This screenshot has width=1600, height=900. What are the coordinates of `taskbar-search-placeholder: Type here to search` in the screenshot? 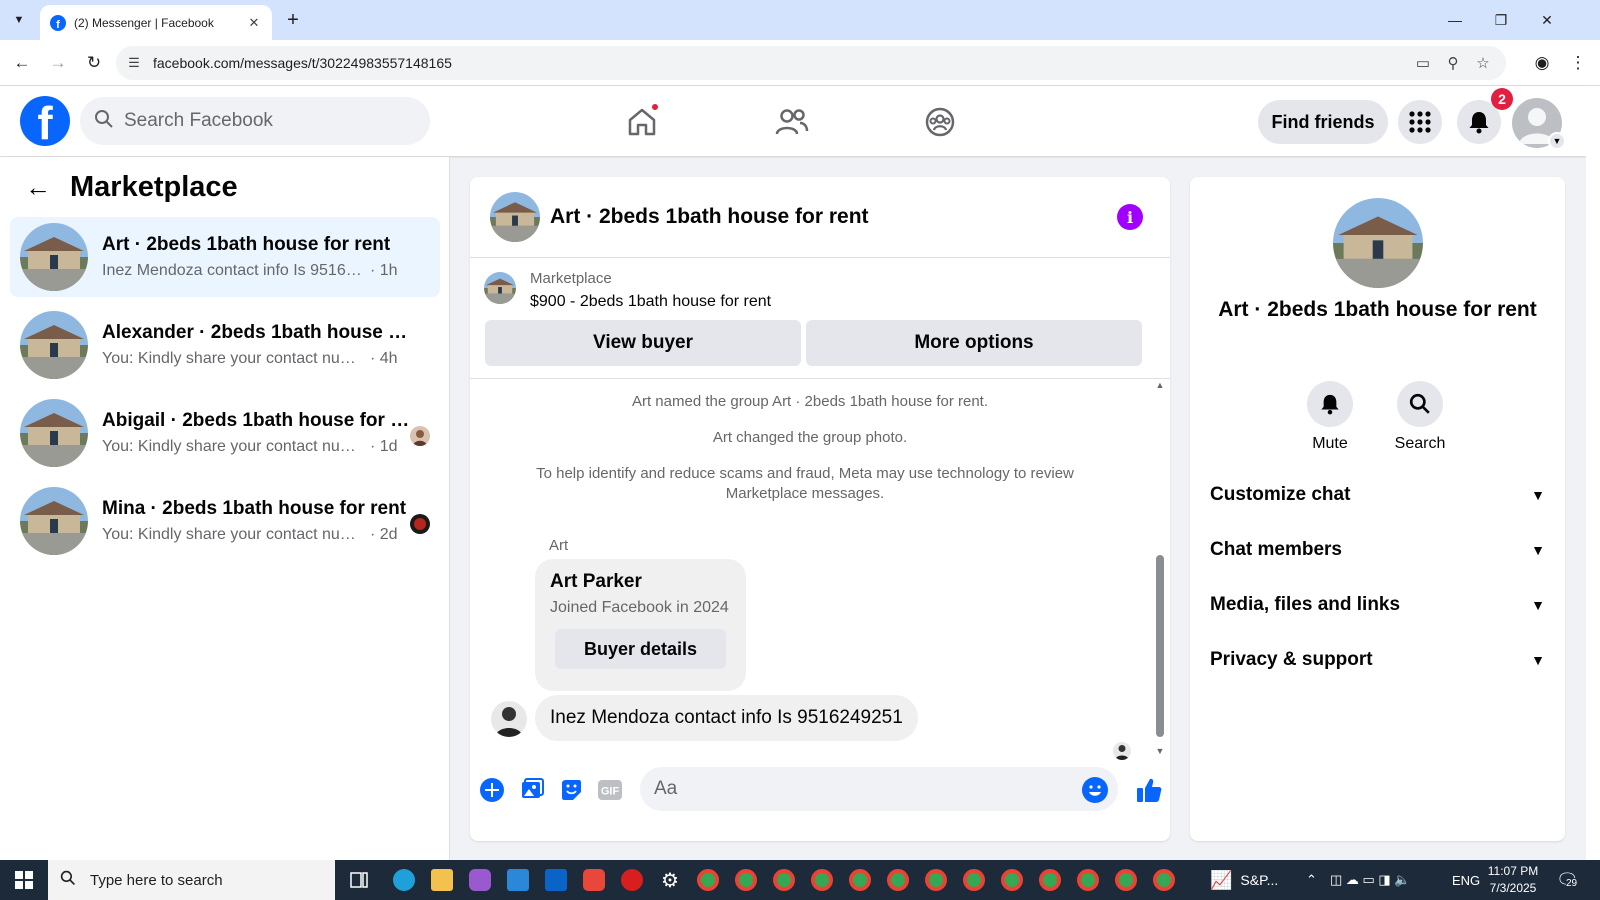 It's located at (156, 880).